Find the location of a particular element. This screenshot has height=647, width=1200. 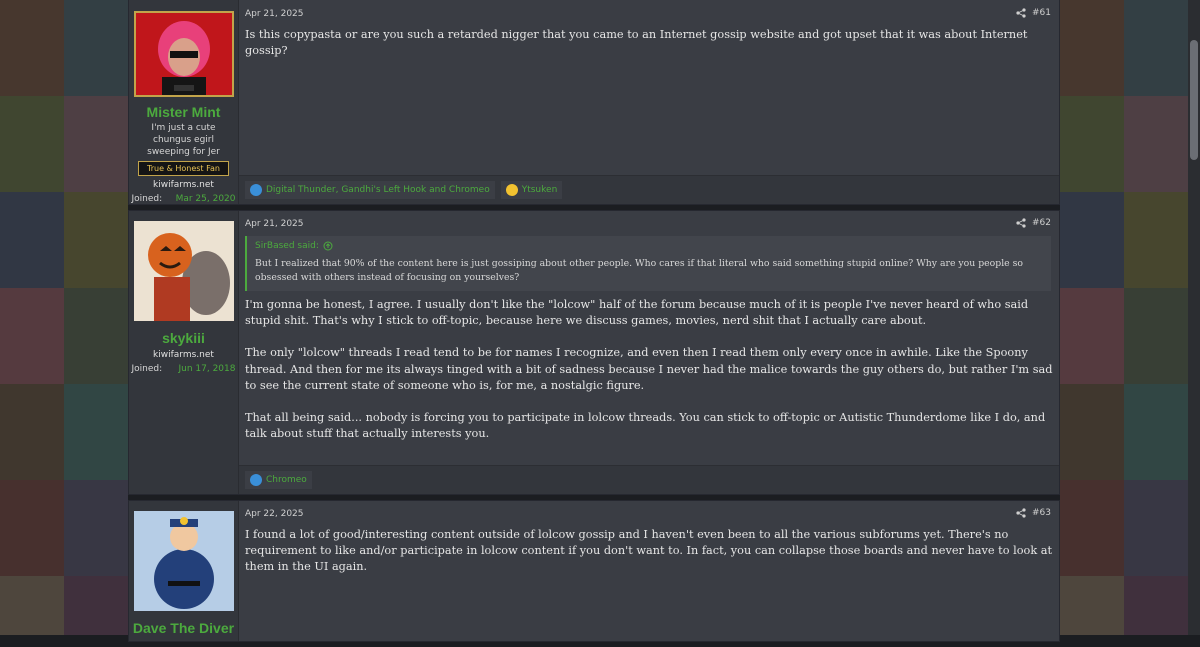

post-number: #62 is located at coordinates (1041, 223).